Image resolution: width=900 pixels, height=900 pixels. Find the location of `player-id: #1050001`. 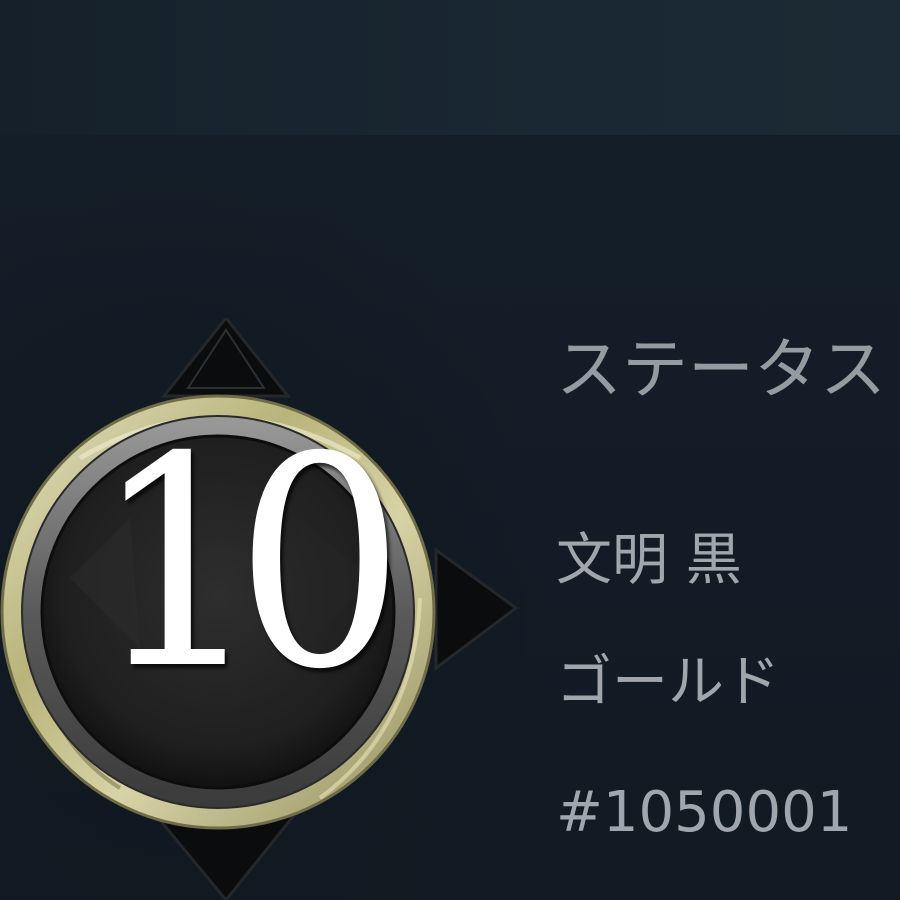

player-id: #1050001 is located at coordinates (704, 812).